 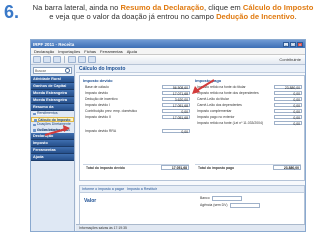 I want to click on sidebar-head-ajuda: Ajuda, so click(x=52, y=157).